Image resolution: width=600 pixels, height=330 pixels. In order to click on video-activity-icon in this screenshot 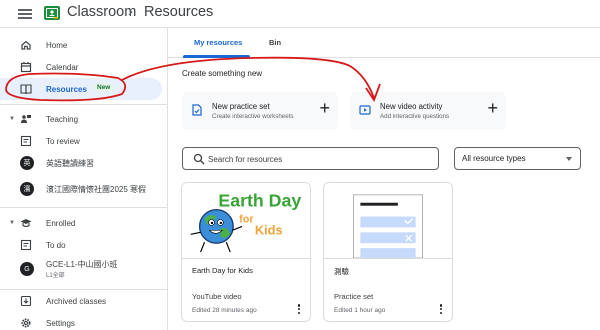, I will do `click(365, 110)`.